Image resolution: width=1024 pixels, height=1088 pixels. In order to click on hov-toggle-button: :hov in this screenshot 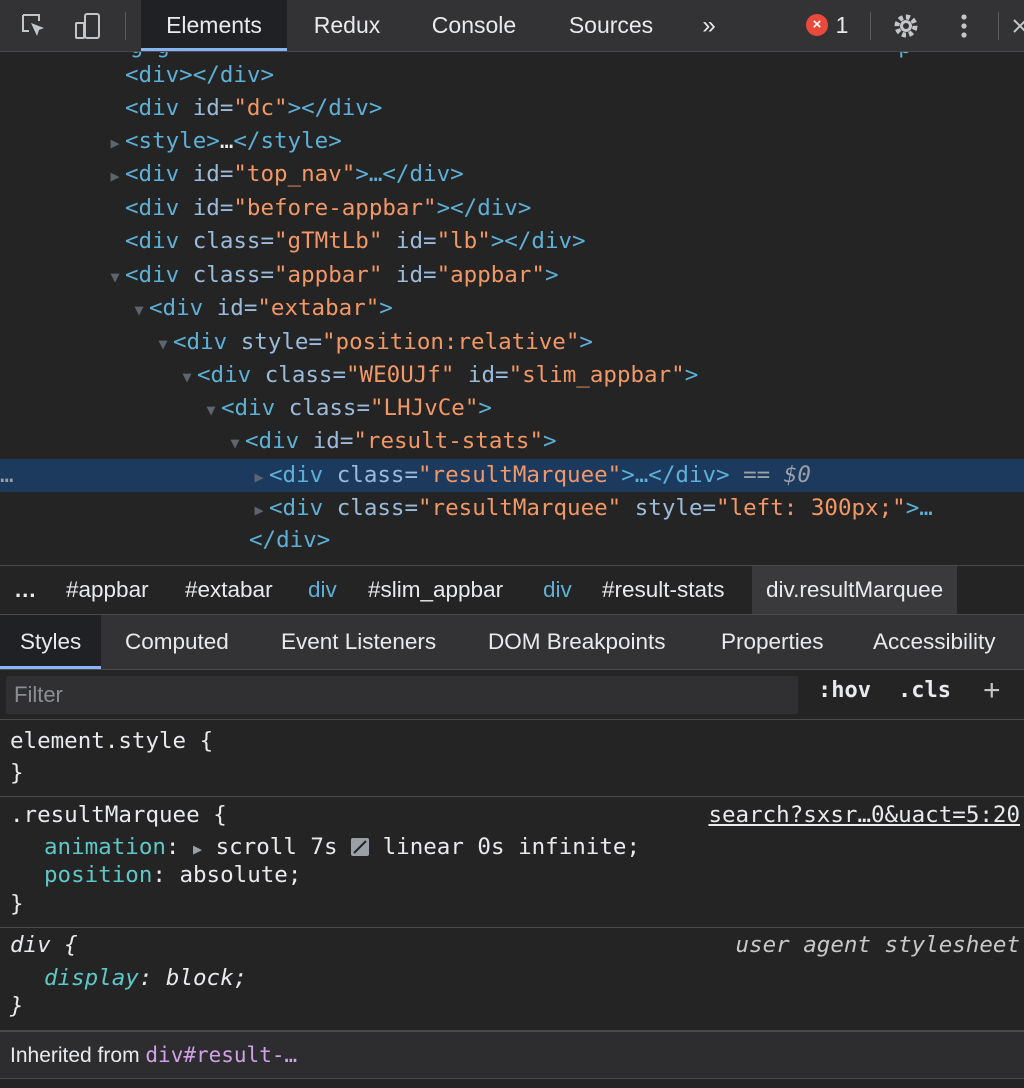, I will do `click(844, 690)`.